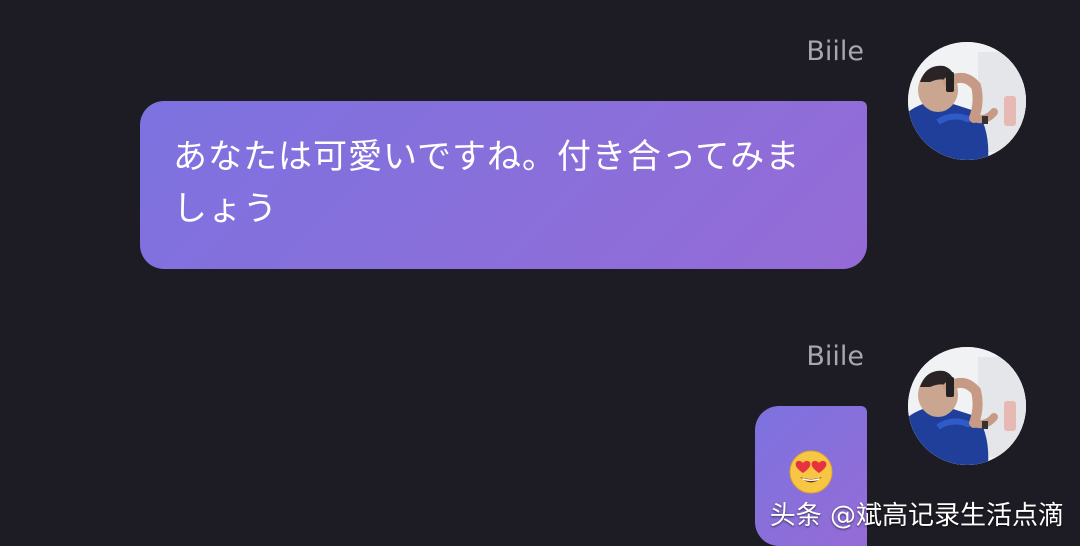  What do you see at coordinates (811, 472) in the screenshot?
I see `smiling-face-with-heart-eyes-icon` at bounding box center [811, 472].